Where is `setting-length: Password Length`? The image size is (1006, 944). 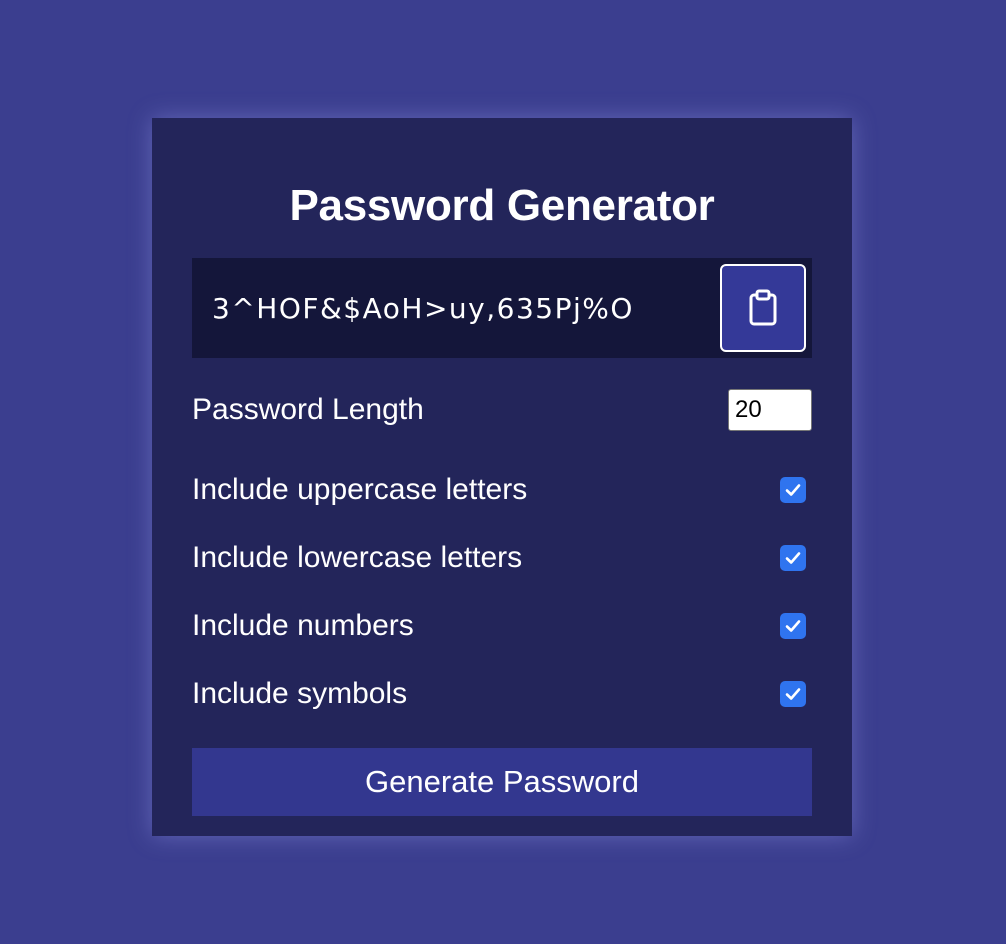 setting-length: Password Length is located at coordinates (502, 410).